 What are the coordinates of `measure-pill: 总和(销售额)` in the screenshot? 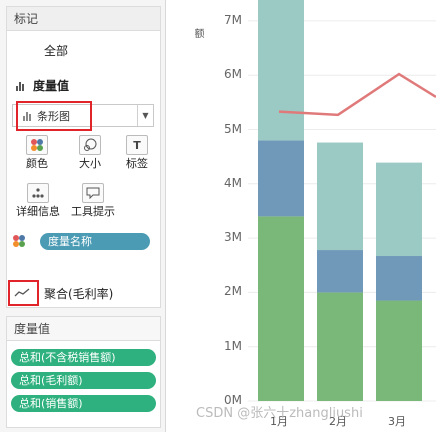 It's located at (83, 403).